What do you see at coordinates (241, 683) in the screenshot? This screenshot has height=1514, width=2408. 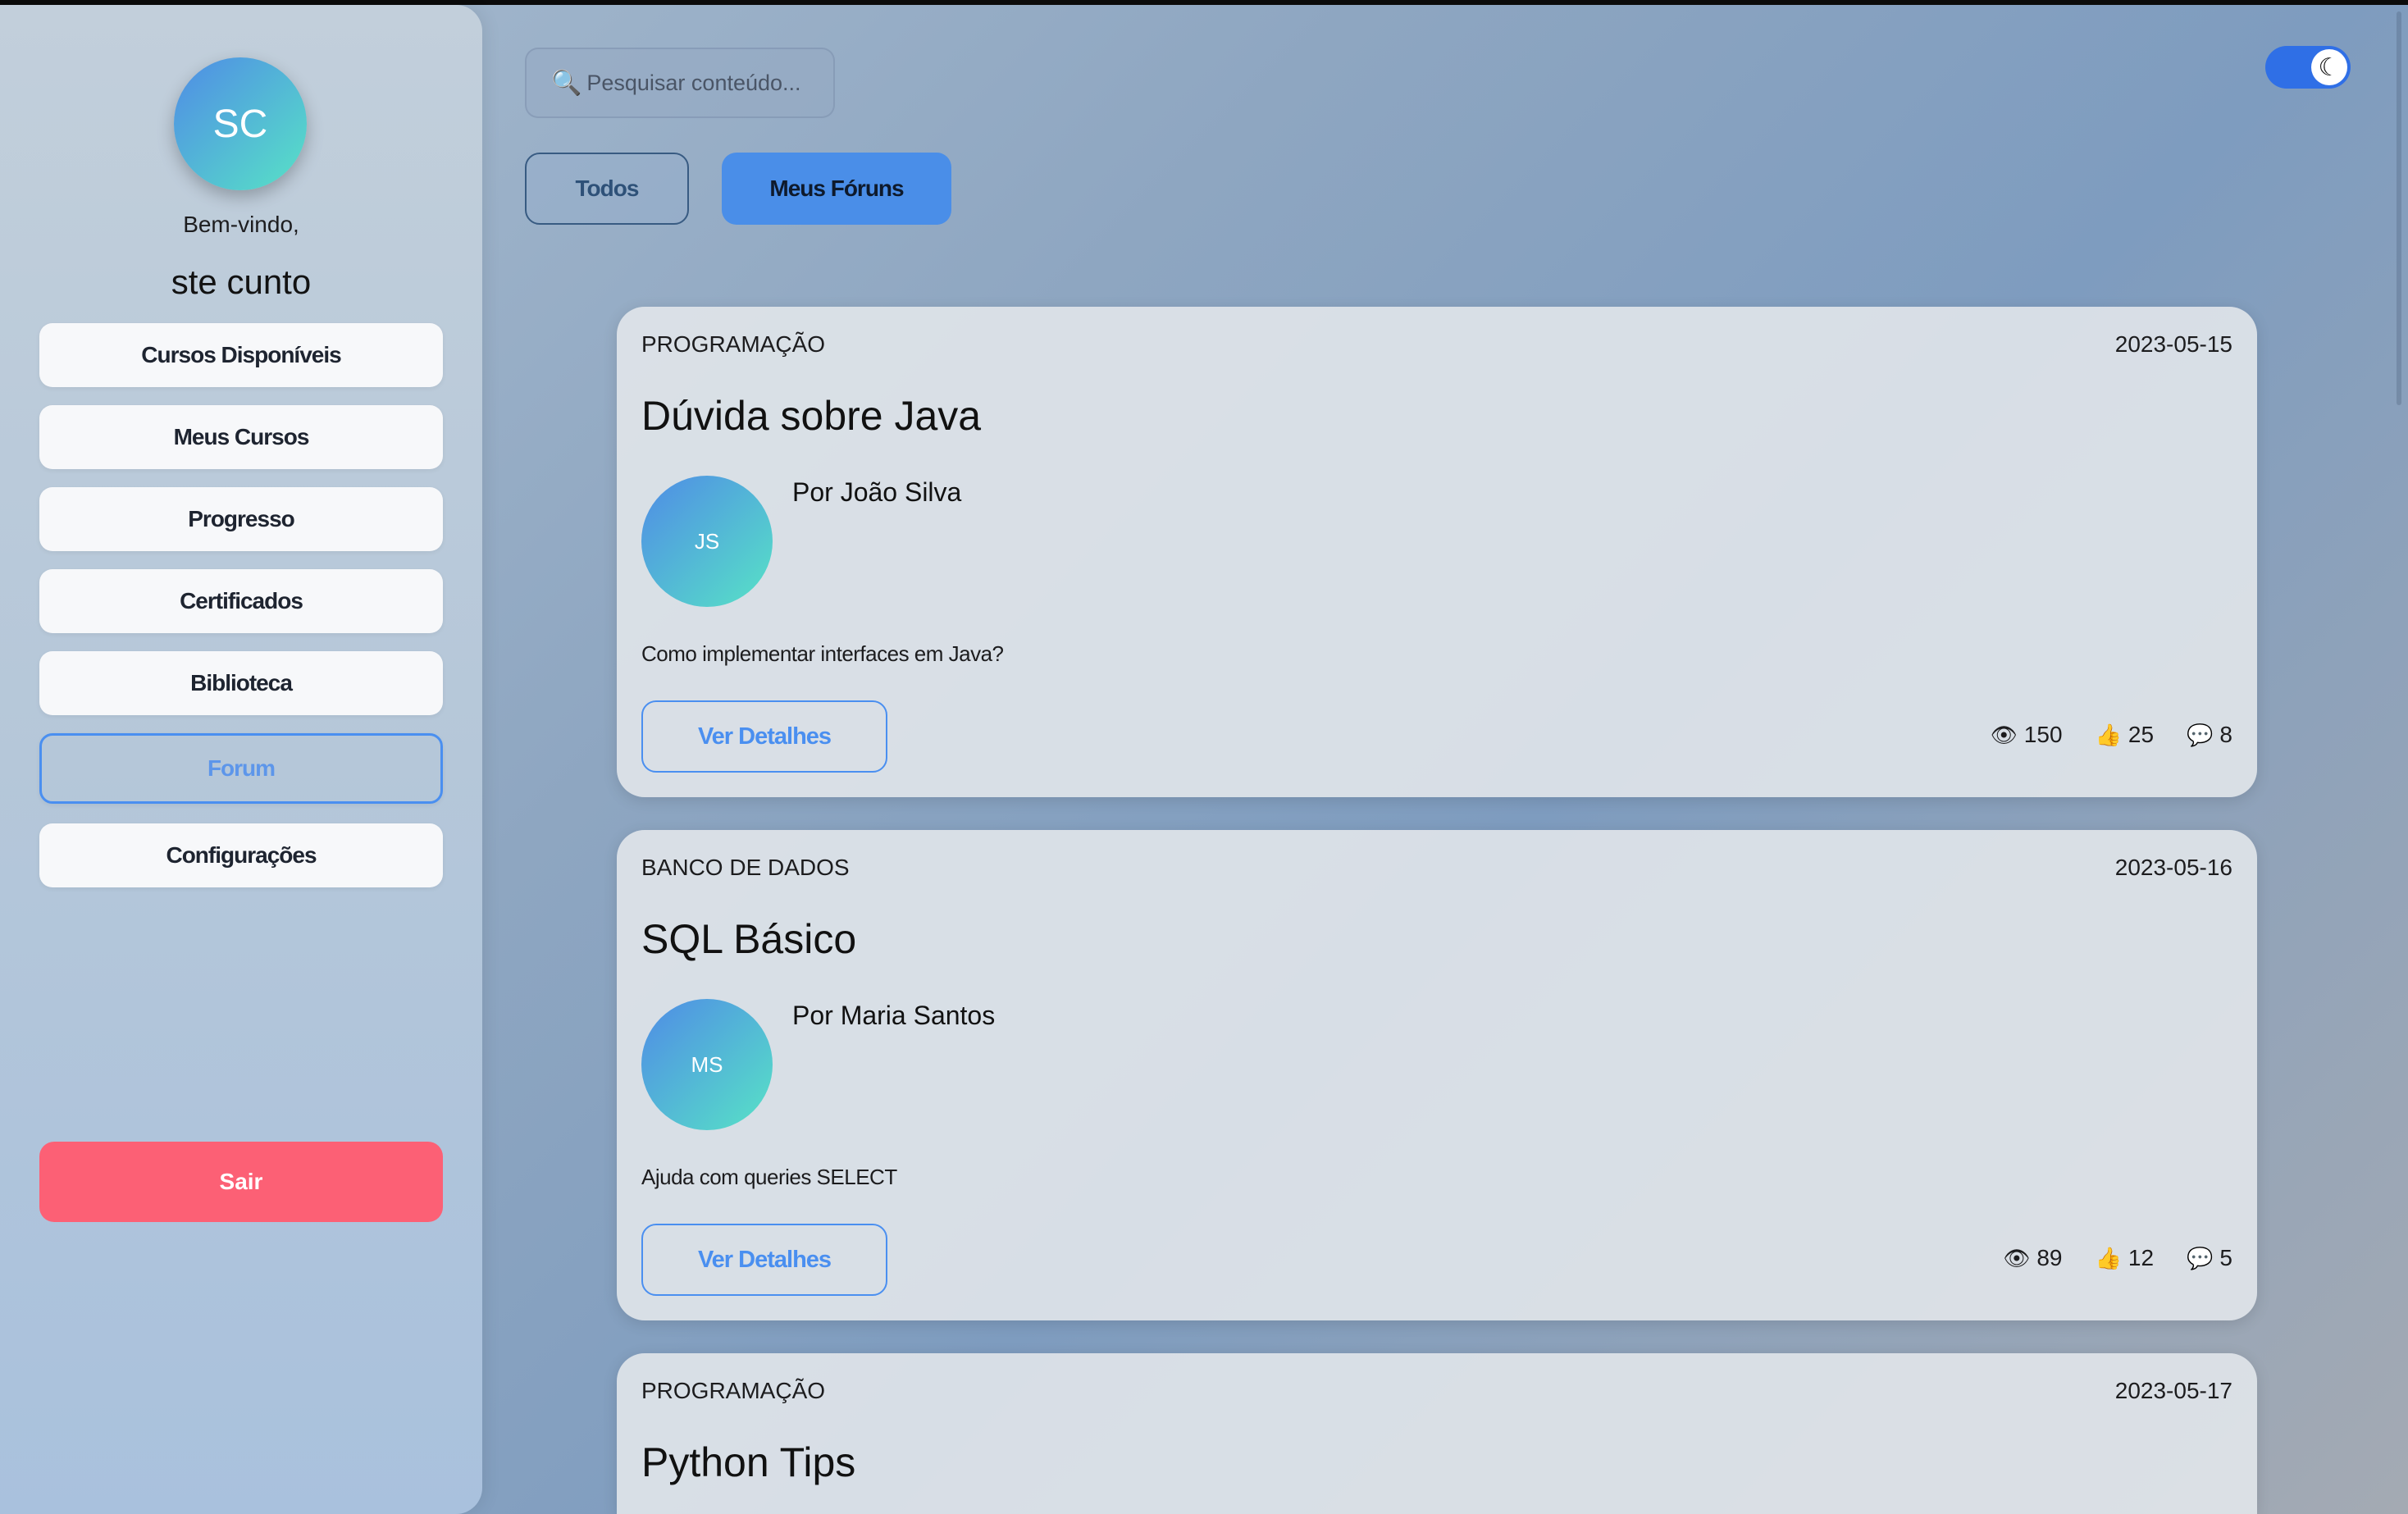 I see `nav-biblioteca: Biblioteca` at bounding box center [241, 683].